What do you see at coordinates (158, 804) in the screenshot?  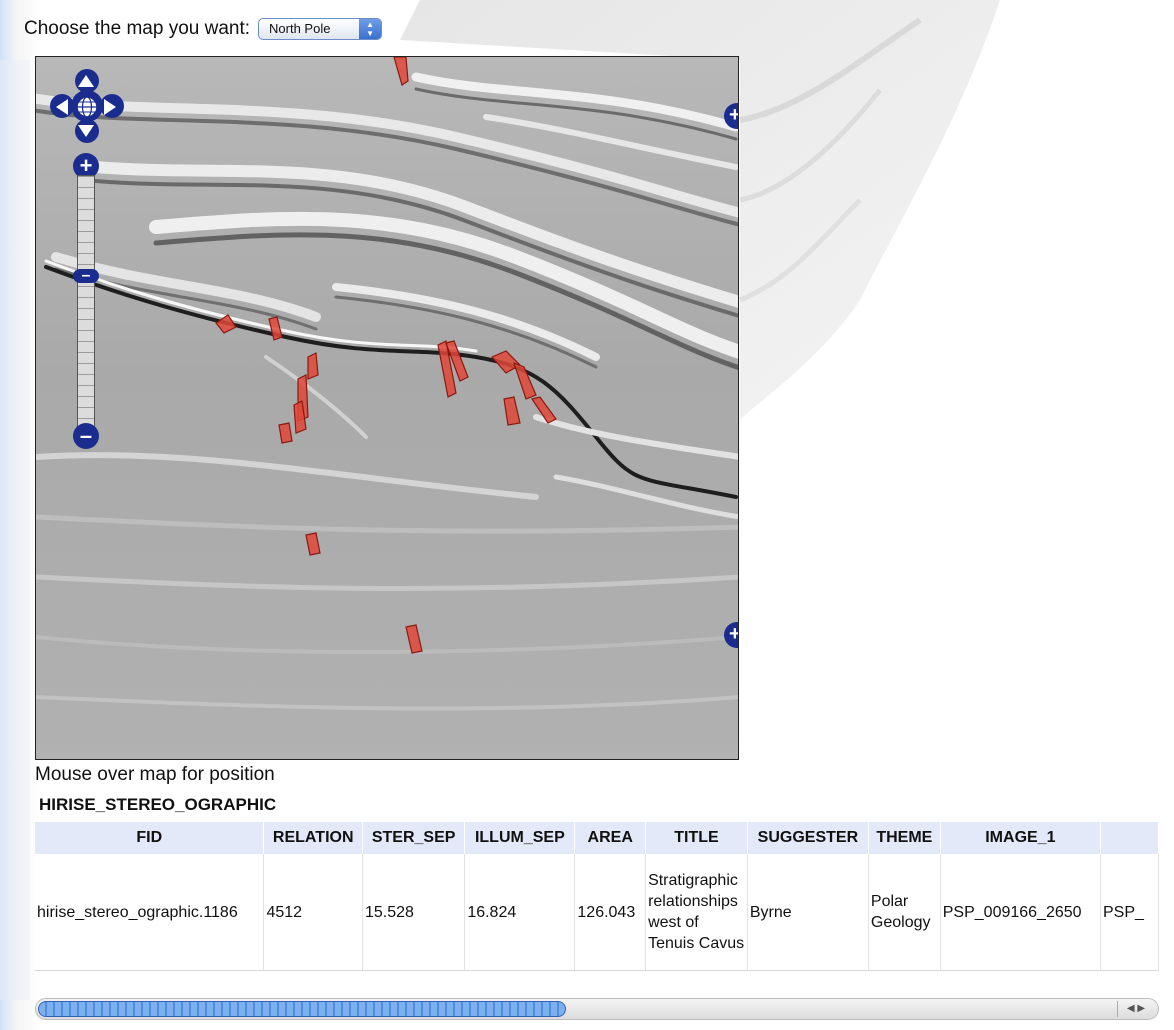 I see `results-layer-title: HIRISE_STEREO_OGRAPHIC` at bounding box center [158, 804].